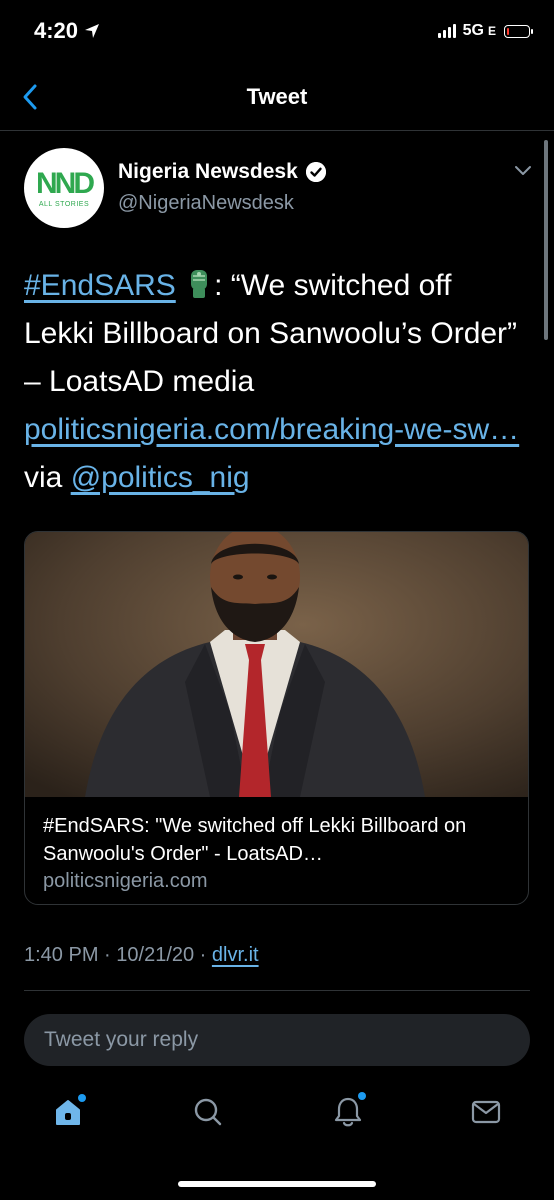 The image size is (554, 1200). What do you see at coordinates (208, 171) in the screenshot?
I see `author-name-label: Nigeria Newsdesk` at bounding box center [208, 171].